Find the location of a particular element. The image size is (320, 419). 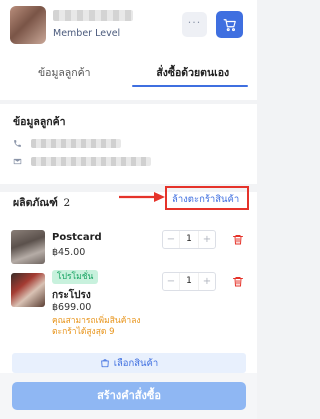

clear-cart-link: ล้างตะกร้าสินค้า is located at coordinates (205, 199).